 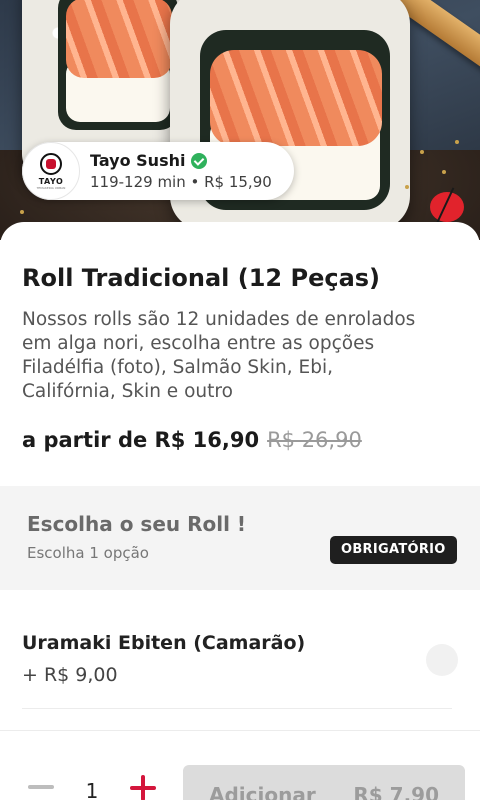 I want to click on product-old-price: R$ 26,90, so click(x=314, y=440).